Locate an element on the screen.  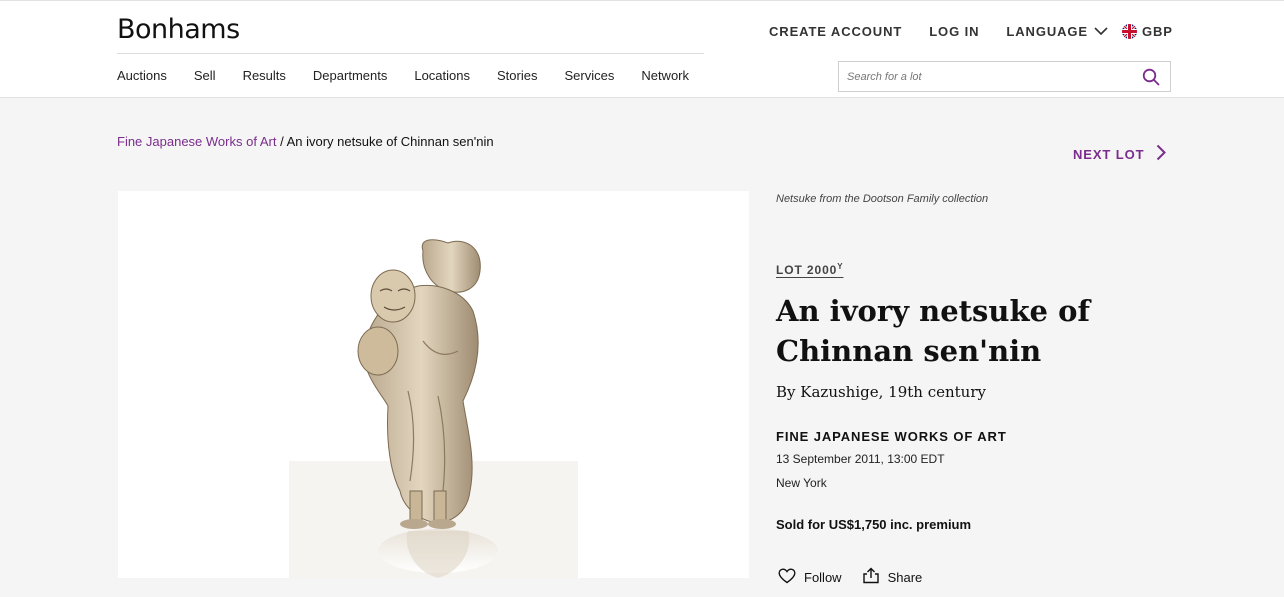
nav-results: Results is located at coordinates (264, 75).